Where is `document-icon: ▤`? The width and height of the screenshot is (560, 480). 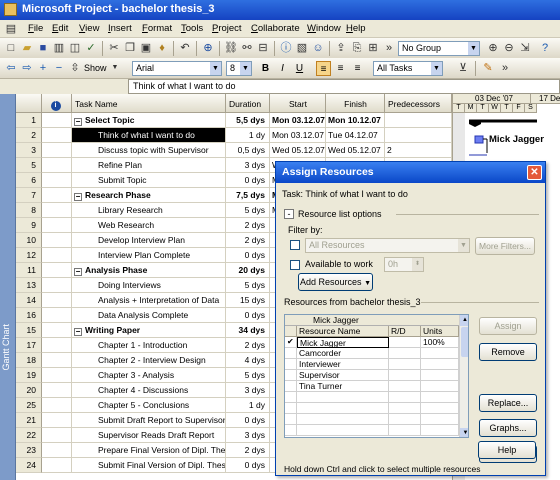 document-icon: ▤ is located at coordinates (11, 29).